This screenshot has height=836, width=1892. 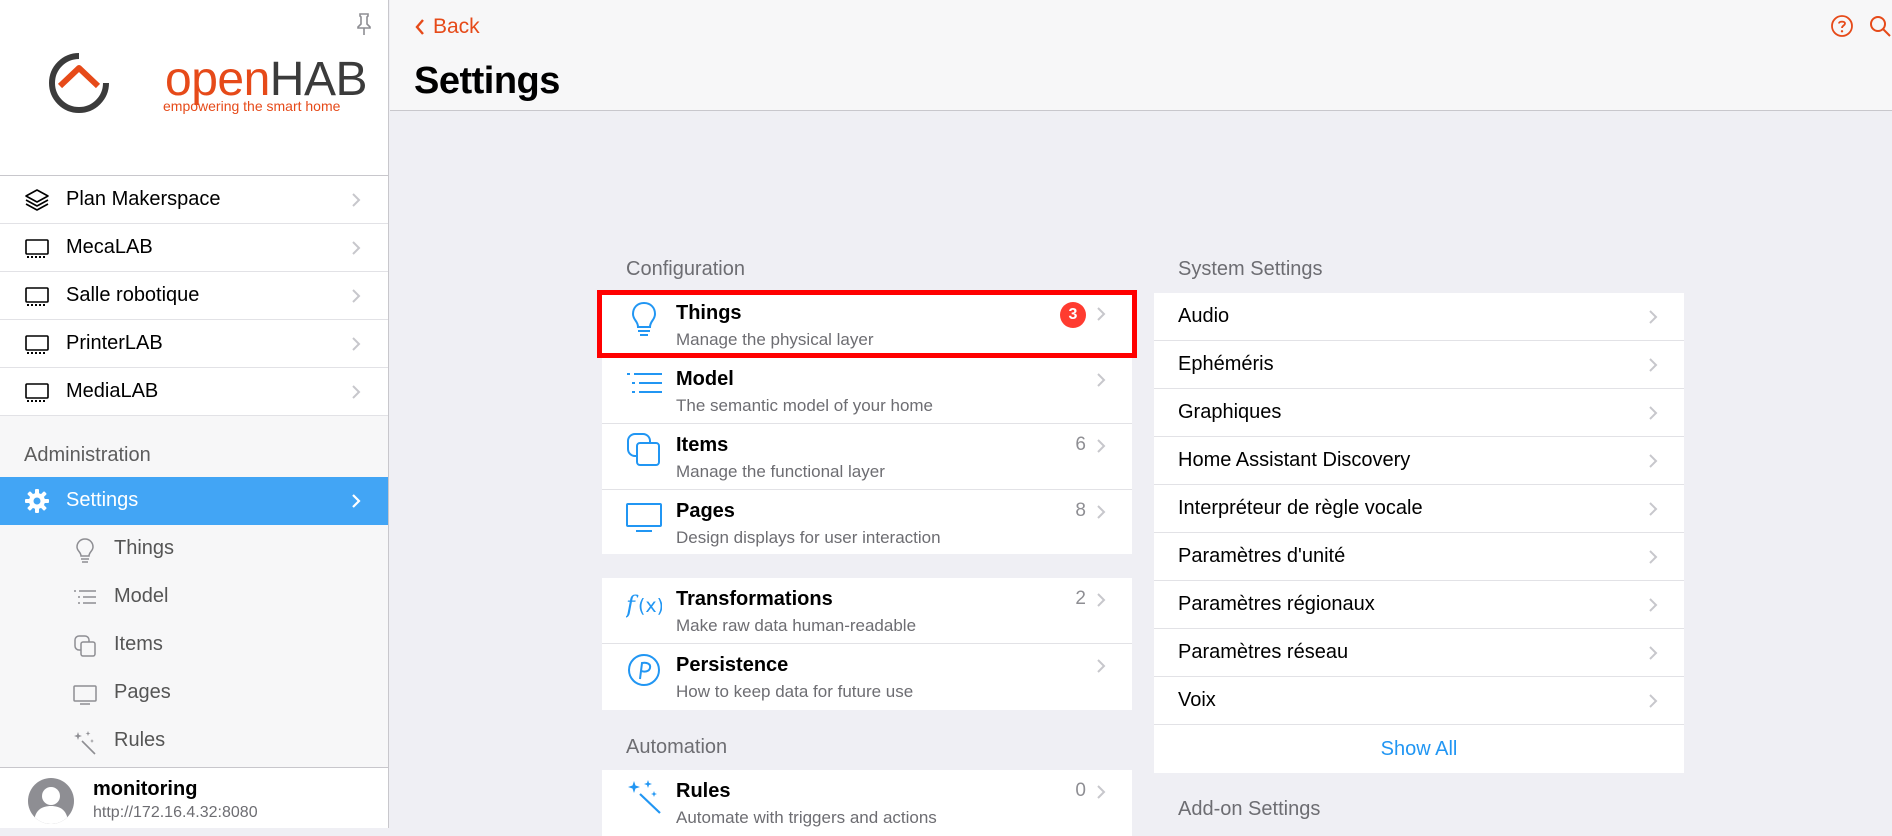 I want to click on addon-settings-heading: Add-on Settings, so click(x=1249, y=809).